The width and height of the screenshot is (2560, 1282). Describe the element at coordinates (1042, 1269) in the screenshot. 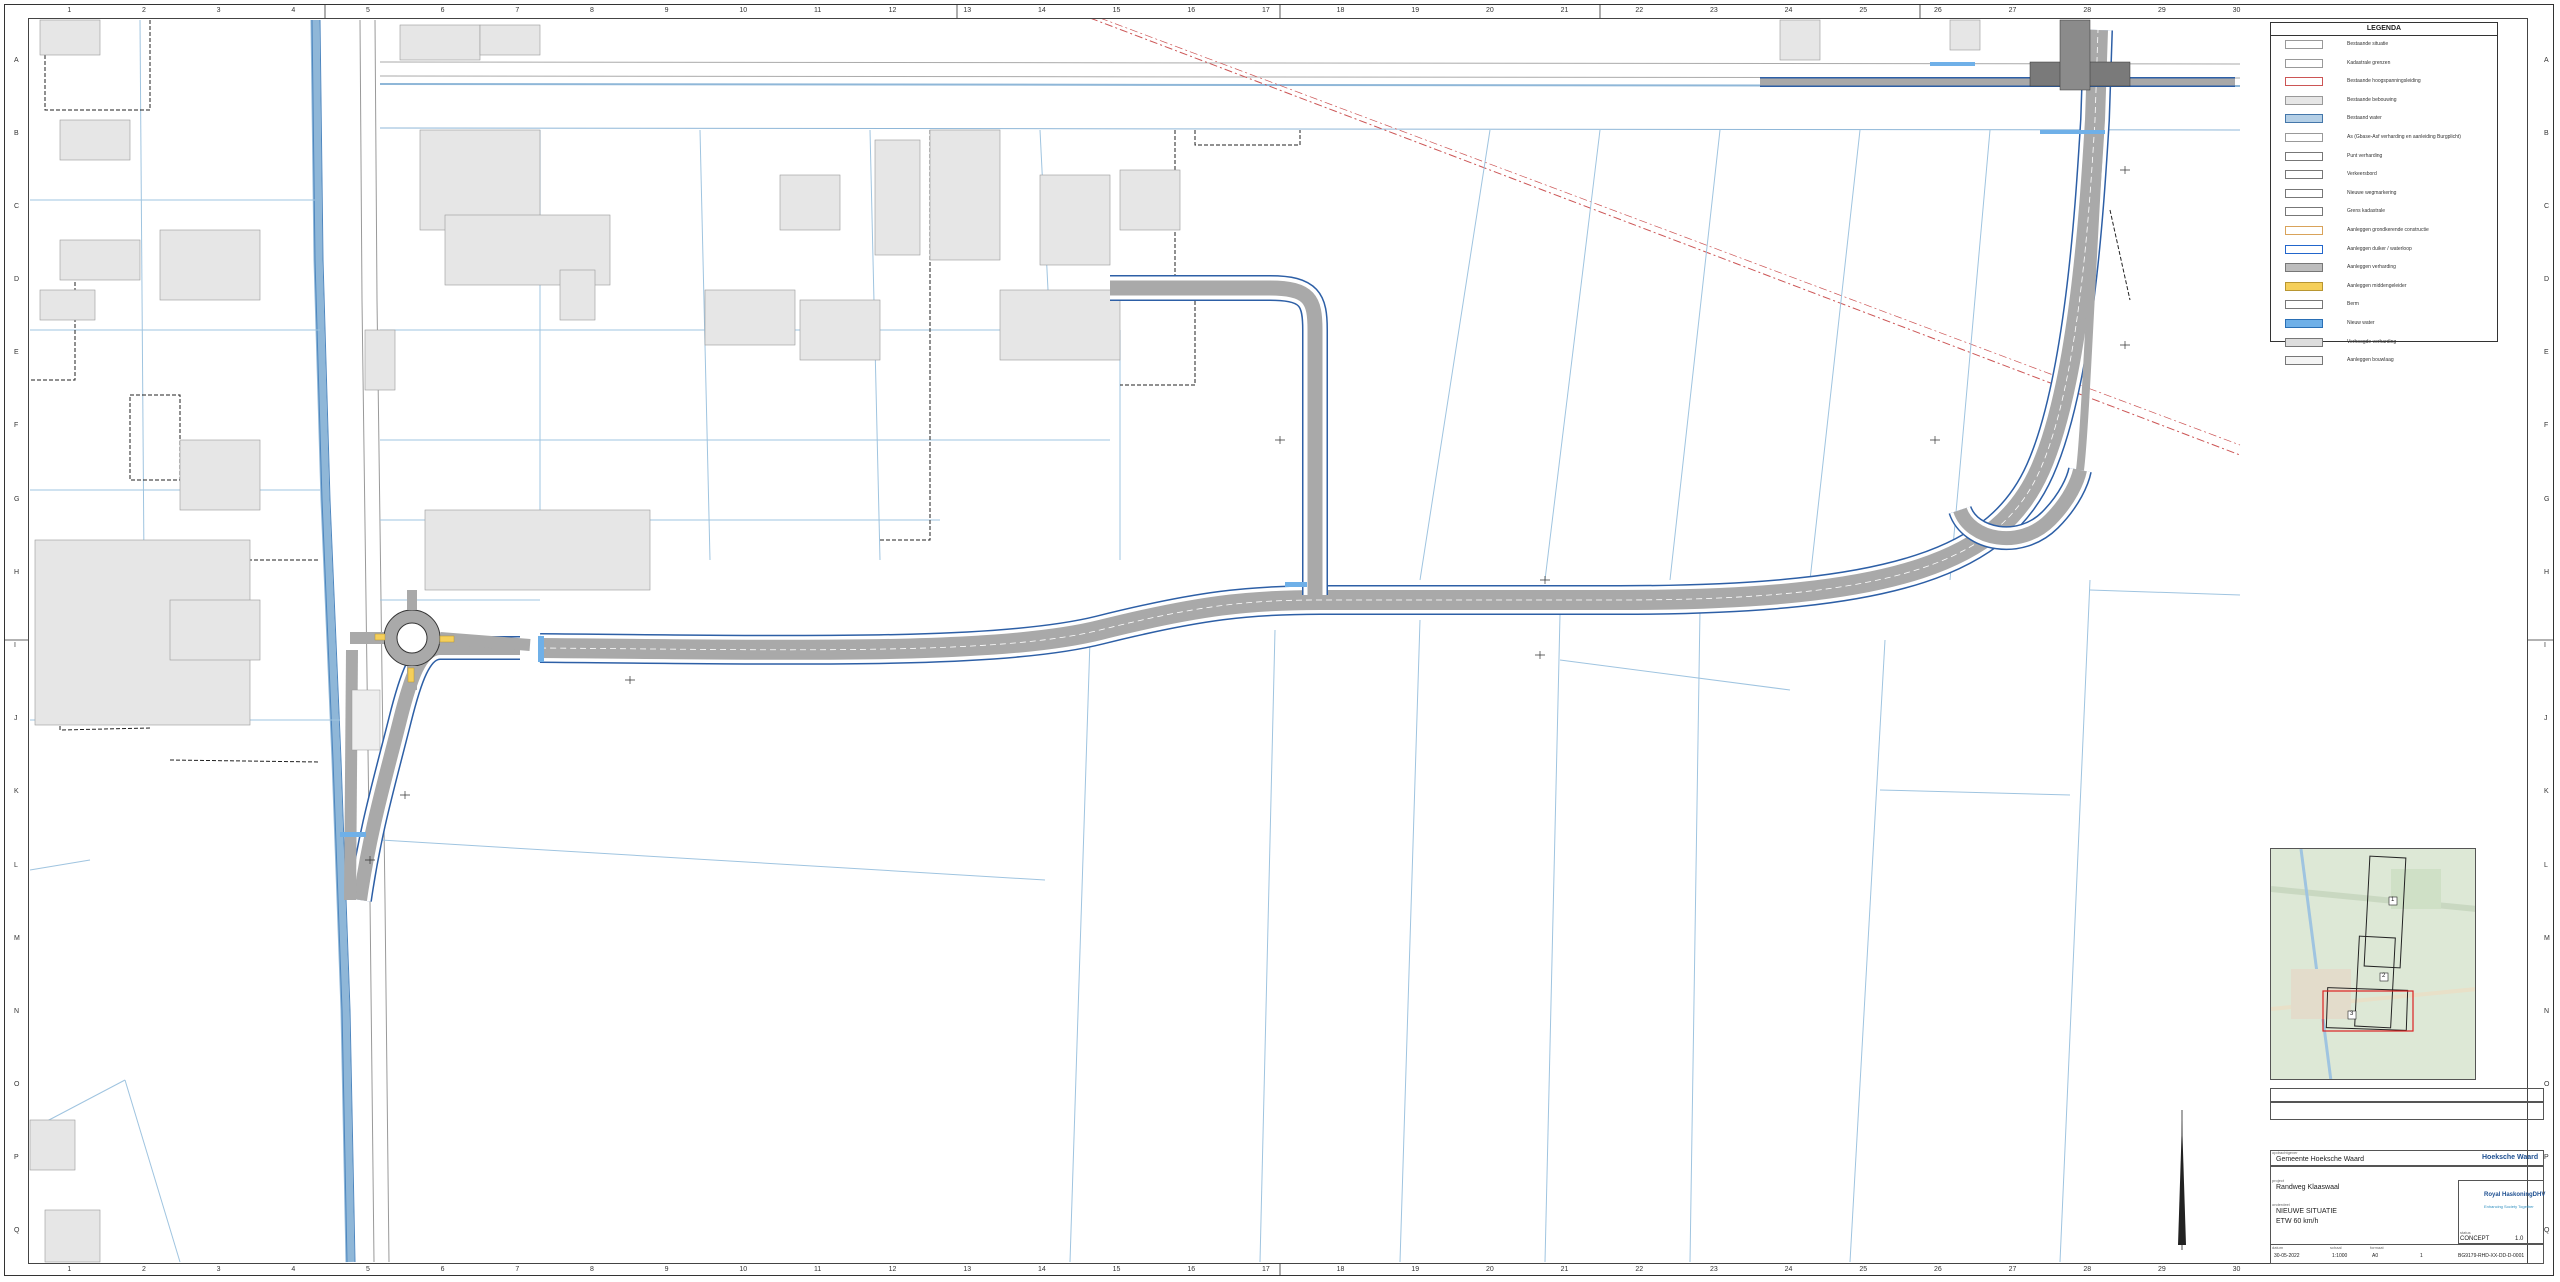

I see `grid-label: 14` at that location.